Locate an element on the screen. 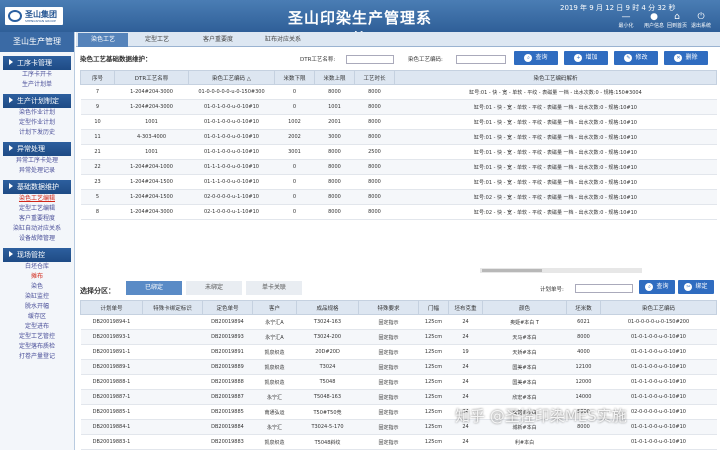  sidebar-section-header: 工序卡管理 is located at coordinates (37, 63).